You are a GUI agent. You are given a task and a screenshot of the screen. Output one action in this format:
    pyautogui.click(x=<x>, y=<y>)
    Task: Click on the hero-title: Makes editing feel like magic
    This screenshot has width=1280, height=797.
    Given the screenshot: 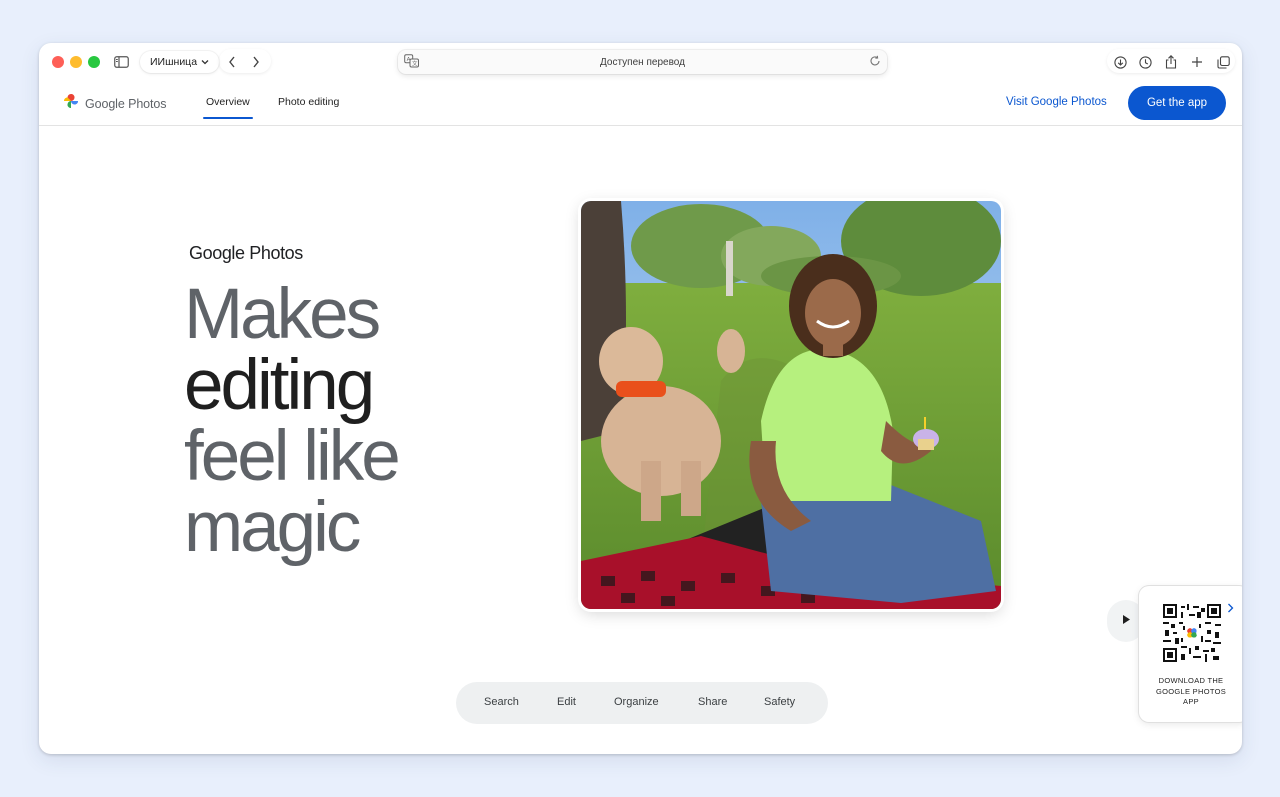 What is the action you would take?
    pyautogui.click(x=292, y=421)
    